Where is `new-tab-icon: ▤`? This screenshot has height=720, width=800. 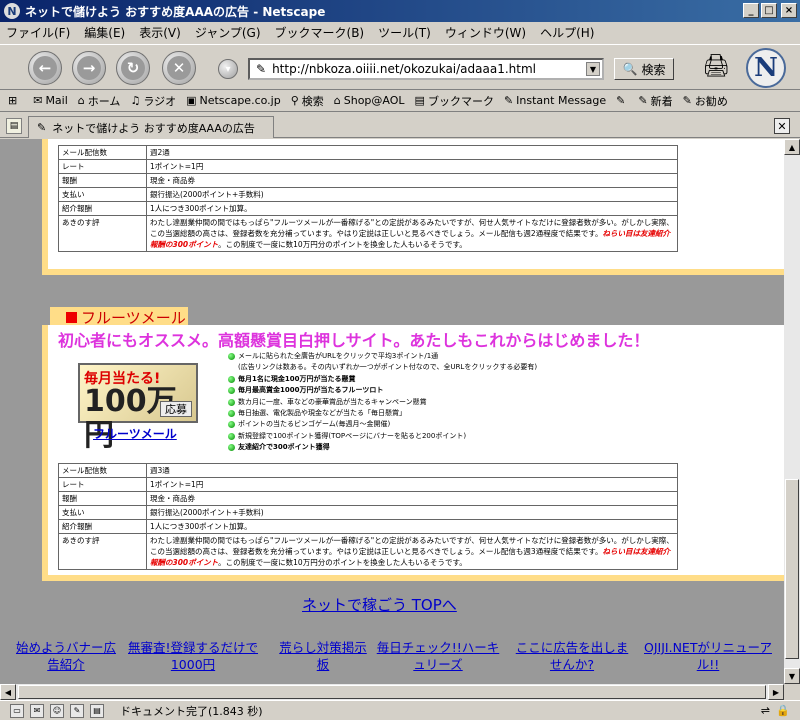 new-tab-icon: ▤ is located at coordinates (14, 126).